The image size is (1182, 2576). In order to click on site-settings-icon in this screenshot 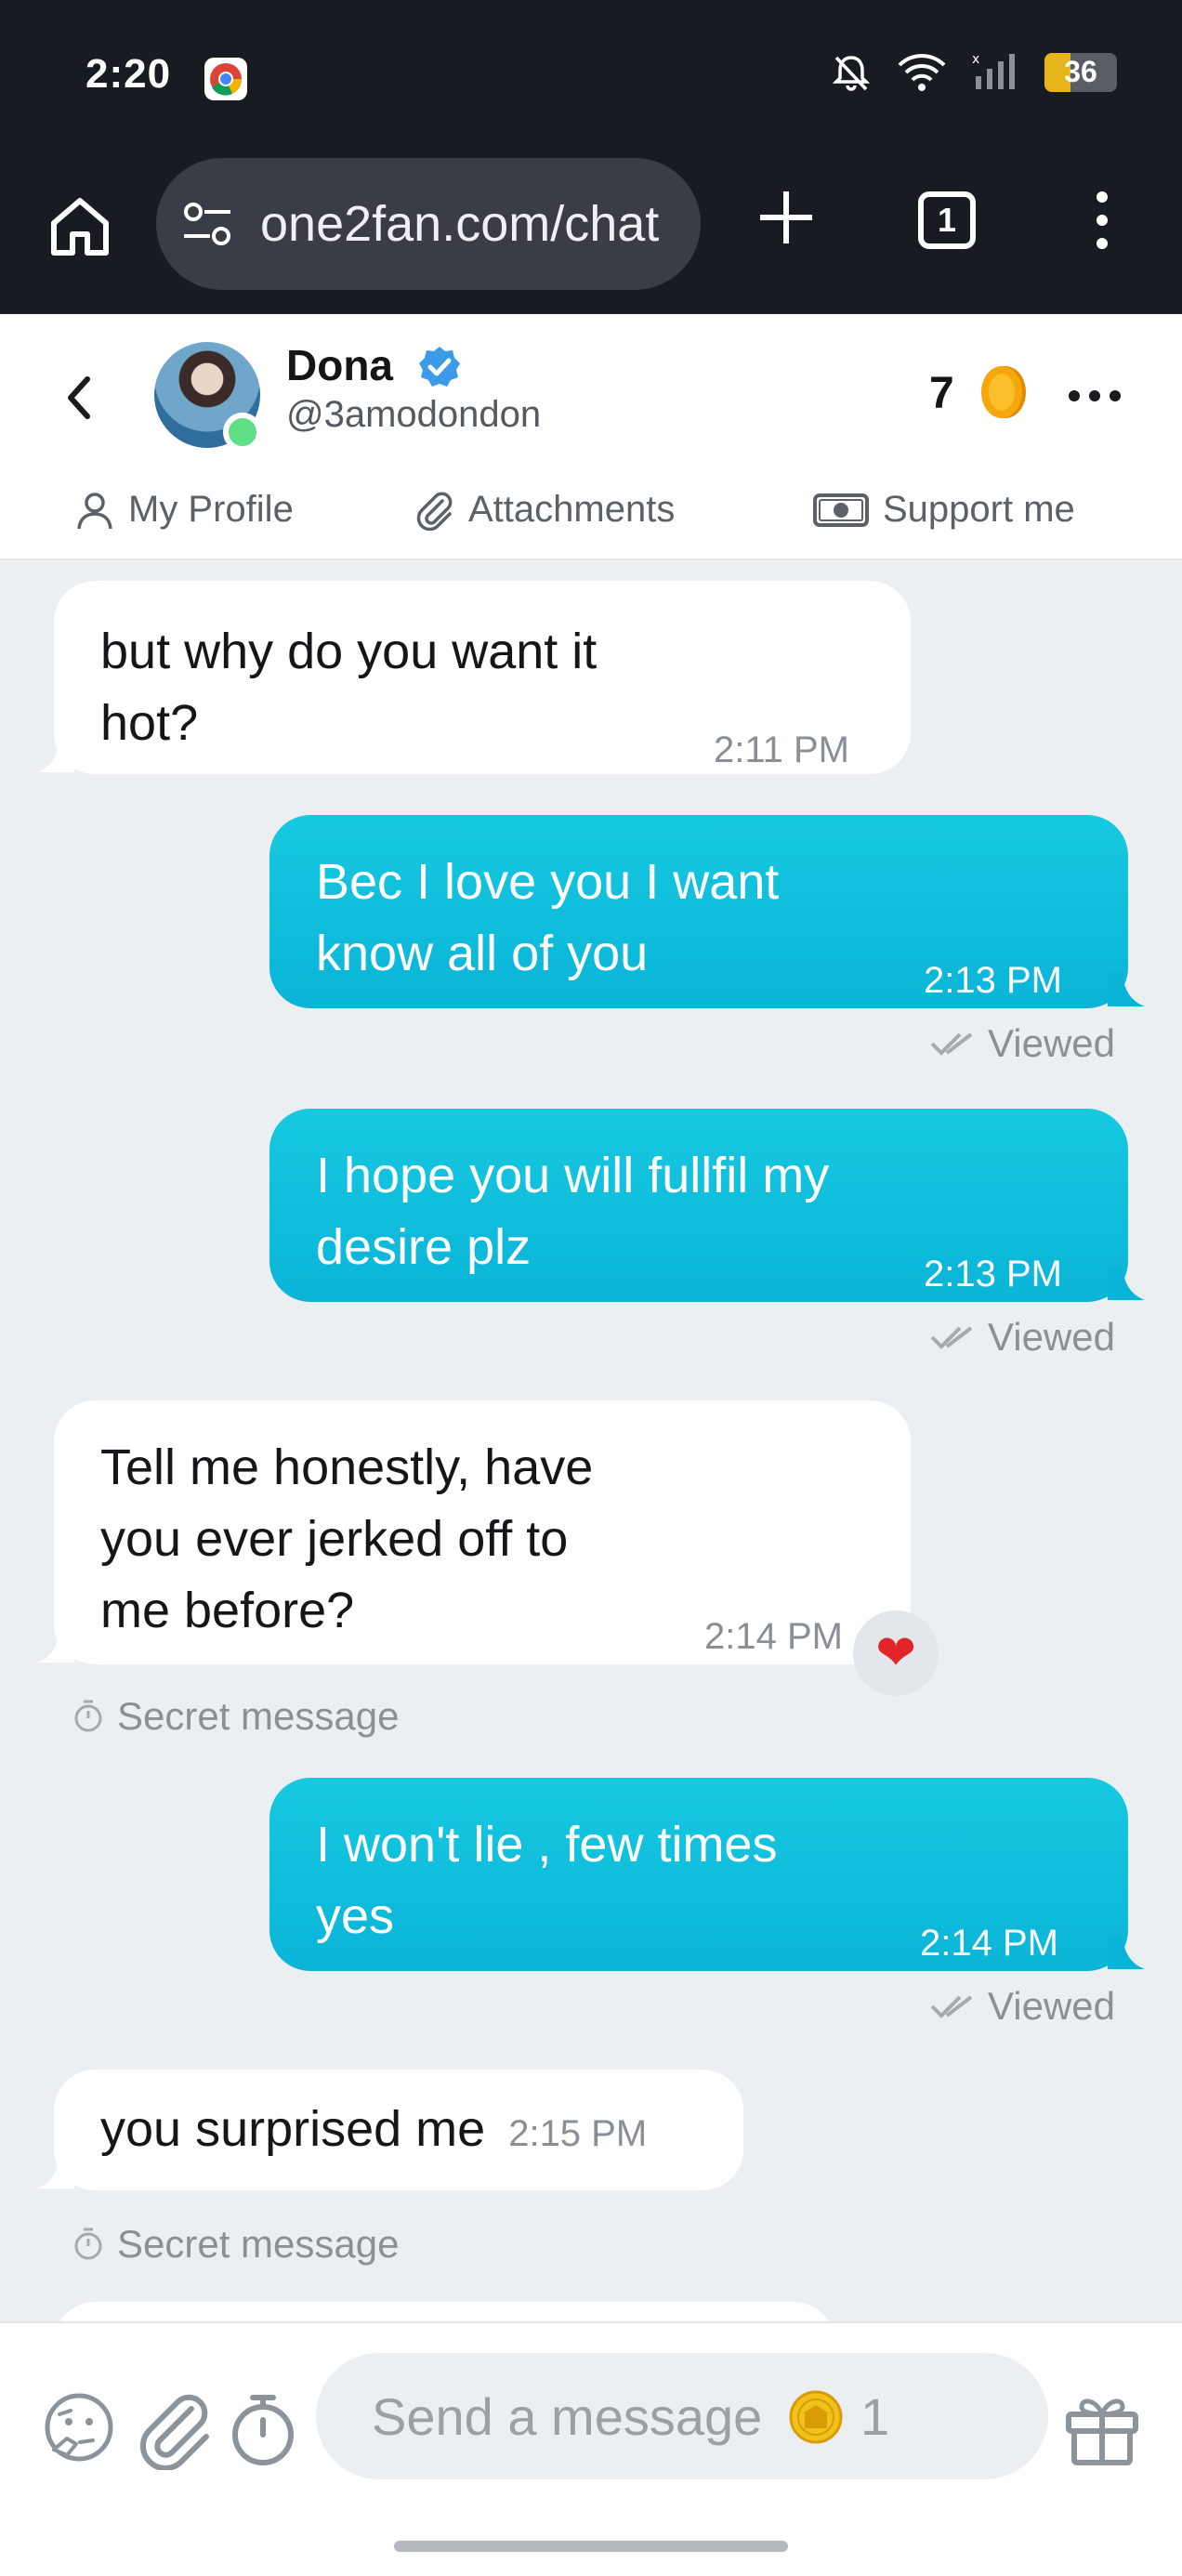, I will do `click(207, 224)`.